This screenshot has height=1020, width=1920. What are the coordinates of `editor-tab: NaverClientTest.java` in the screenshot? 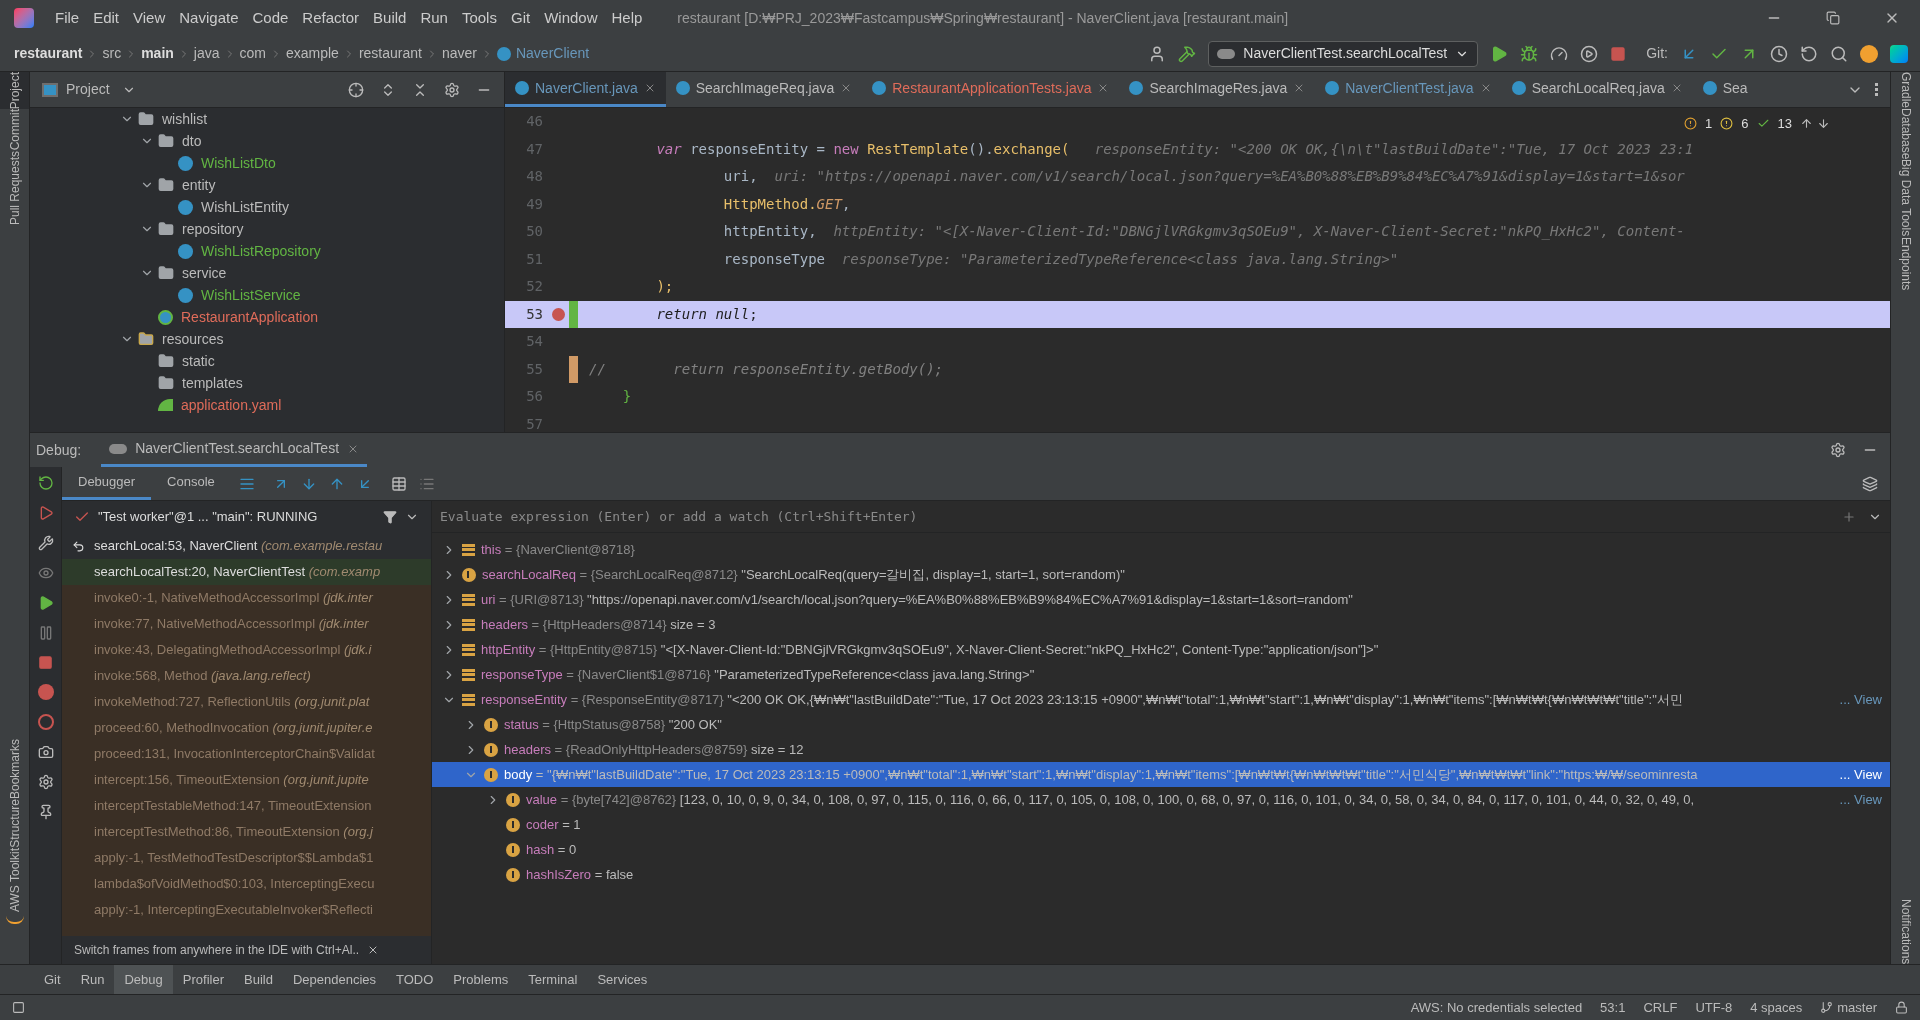 It's located at (1408, 89).